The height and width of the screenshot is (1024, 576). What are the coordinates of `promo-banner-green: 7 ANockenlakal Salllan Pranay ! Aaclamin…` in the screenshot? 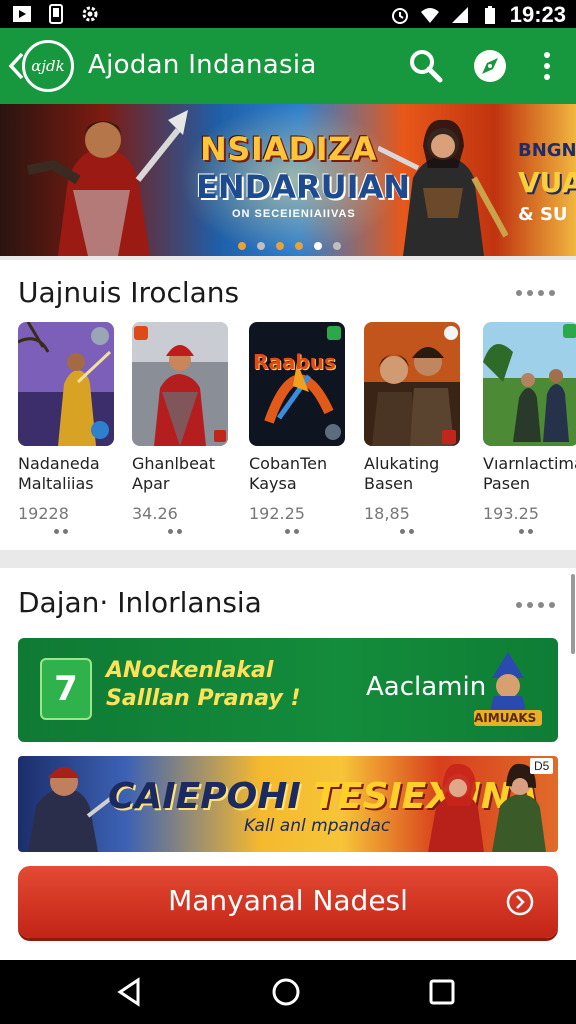 It's located at (288, 690).